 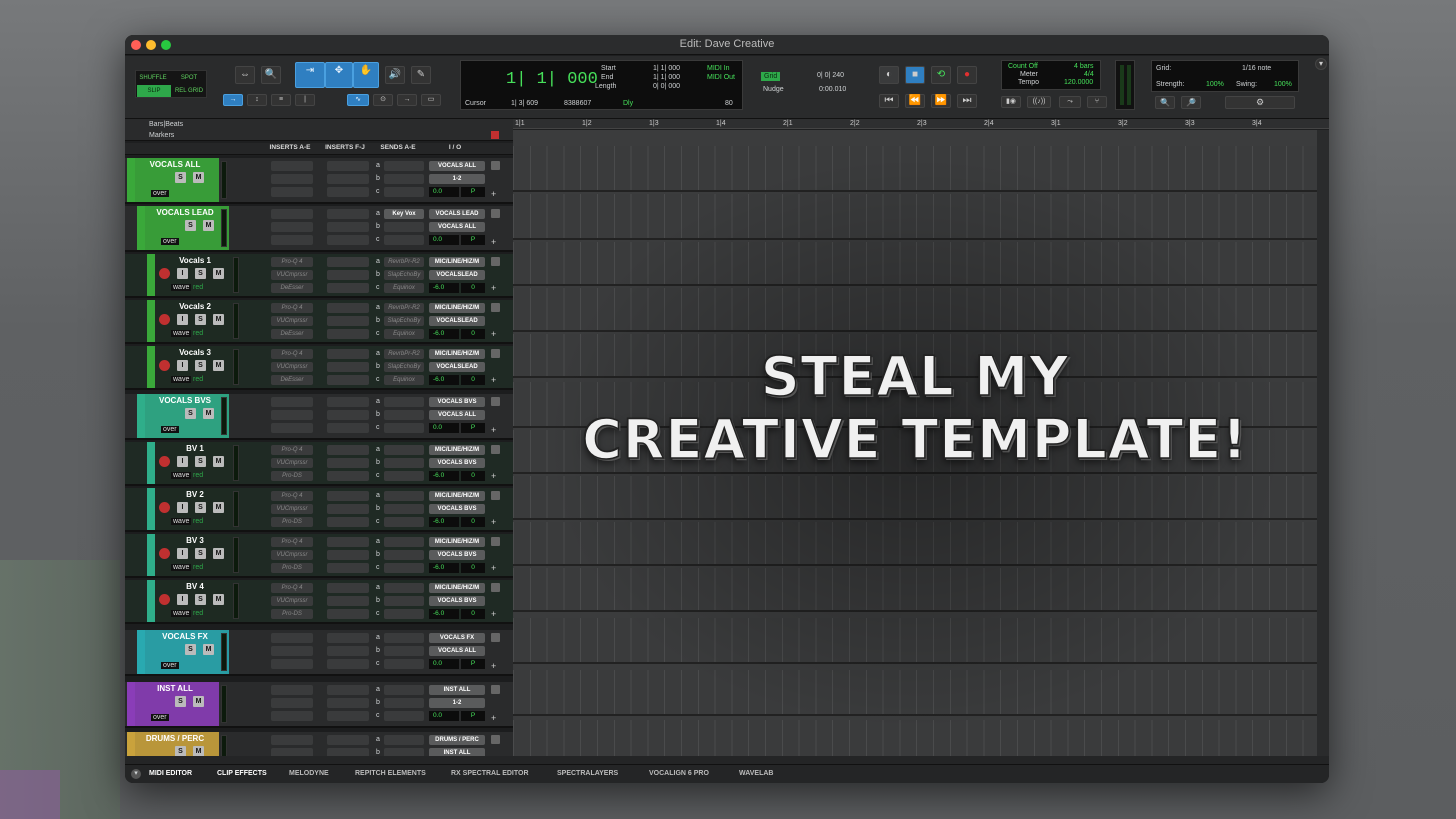 What do you see at coordinates (666, 77) in the screenshot?
I see `end-value: 1| 1| 000` at bounding box center [666, 77].